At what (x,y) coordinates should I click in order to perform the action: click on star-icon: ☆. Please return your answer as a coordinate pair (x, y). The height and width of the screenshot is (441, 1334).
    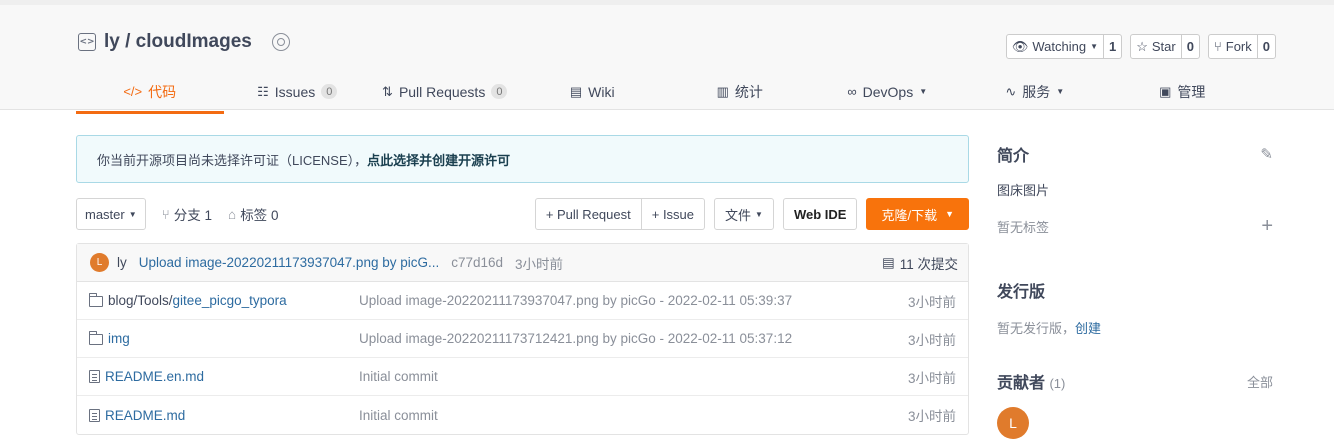
    Looking at the image, I should click on (1142, 46).